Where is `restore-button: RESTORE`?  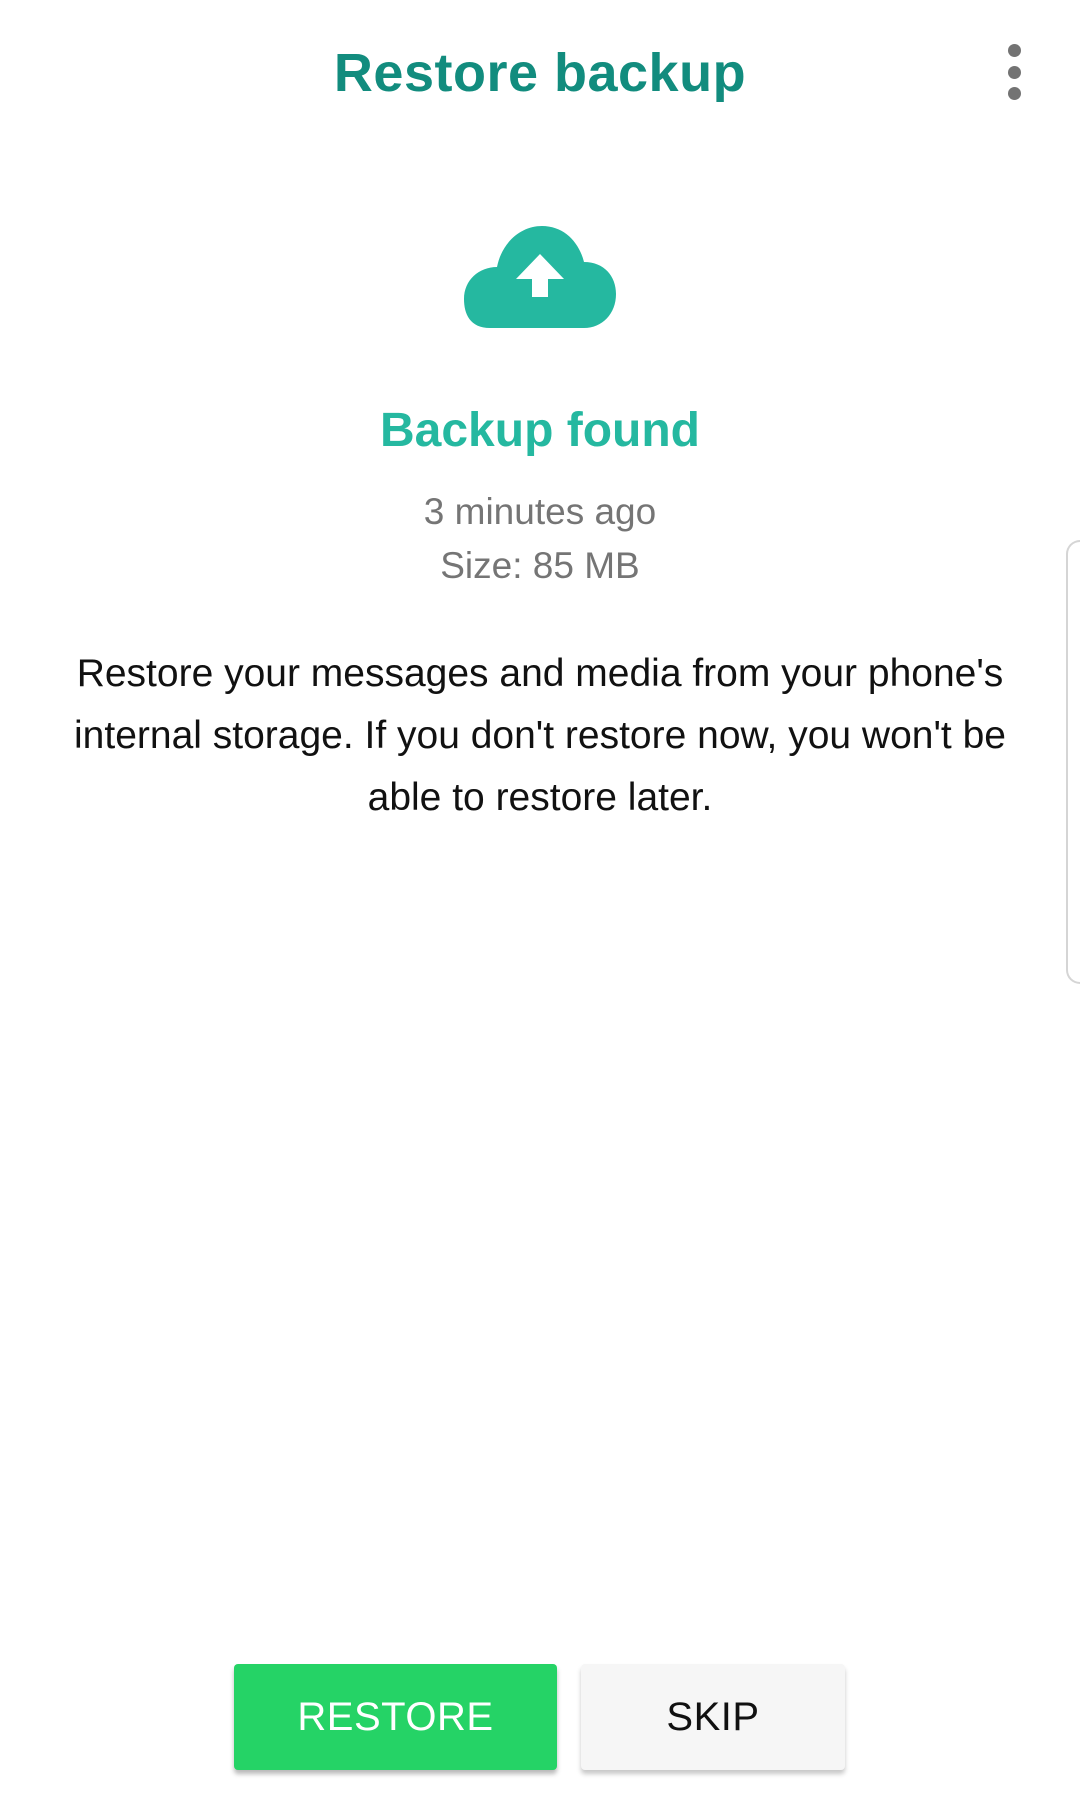 restore-button: RESTORE is located at coordinates (395, 1717).